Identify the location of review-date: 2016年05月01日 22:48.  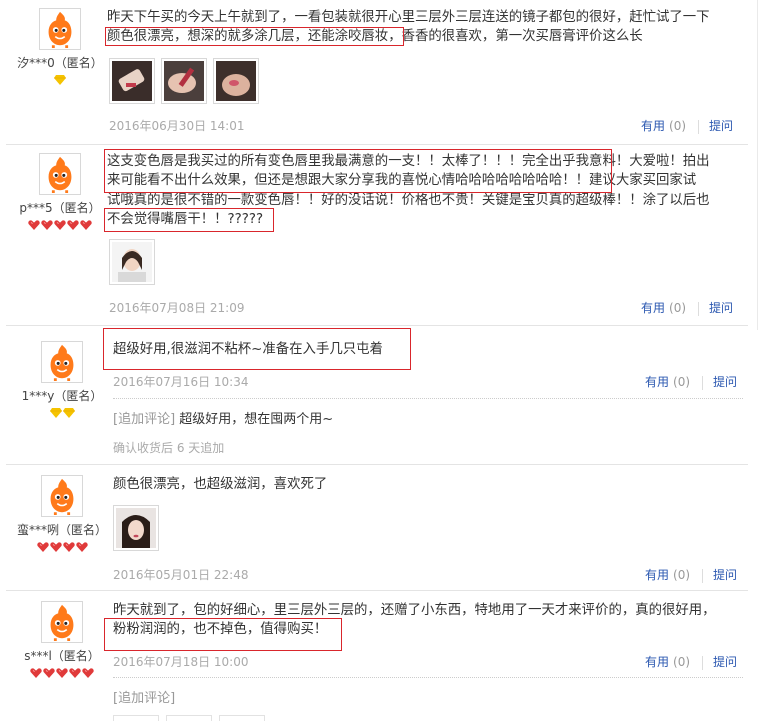
(181, 575).